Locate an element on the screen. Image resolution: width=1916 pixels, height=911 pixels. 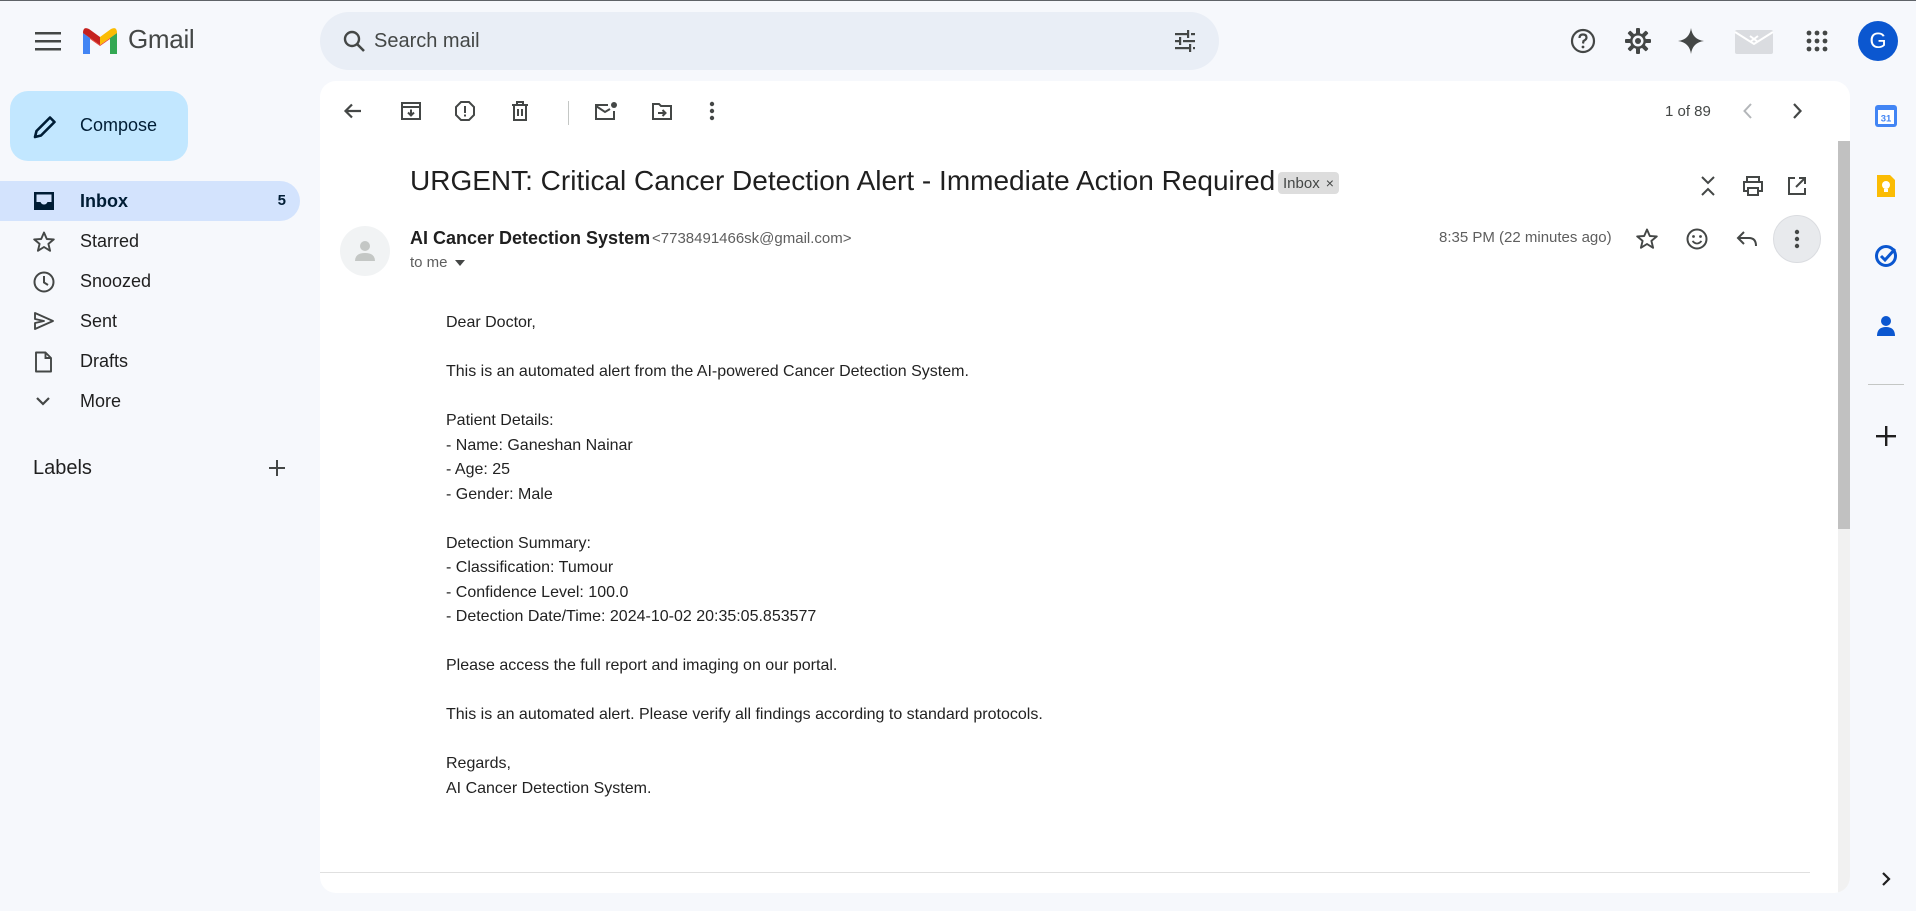
sidebar-item-label: Starred is located at coordinates (110, 241).